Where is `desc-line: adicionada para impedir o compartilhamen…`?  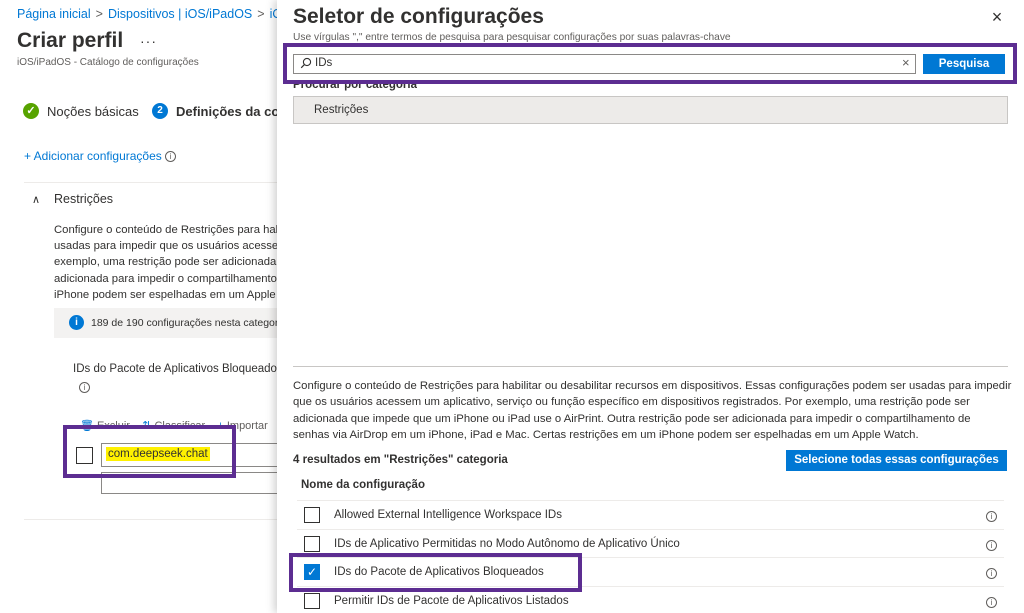
desc-line: adicionada para impedir o compartilhamen… is located at coordinates (177, 278).